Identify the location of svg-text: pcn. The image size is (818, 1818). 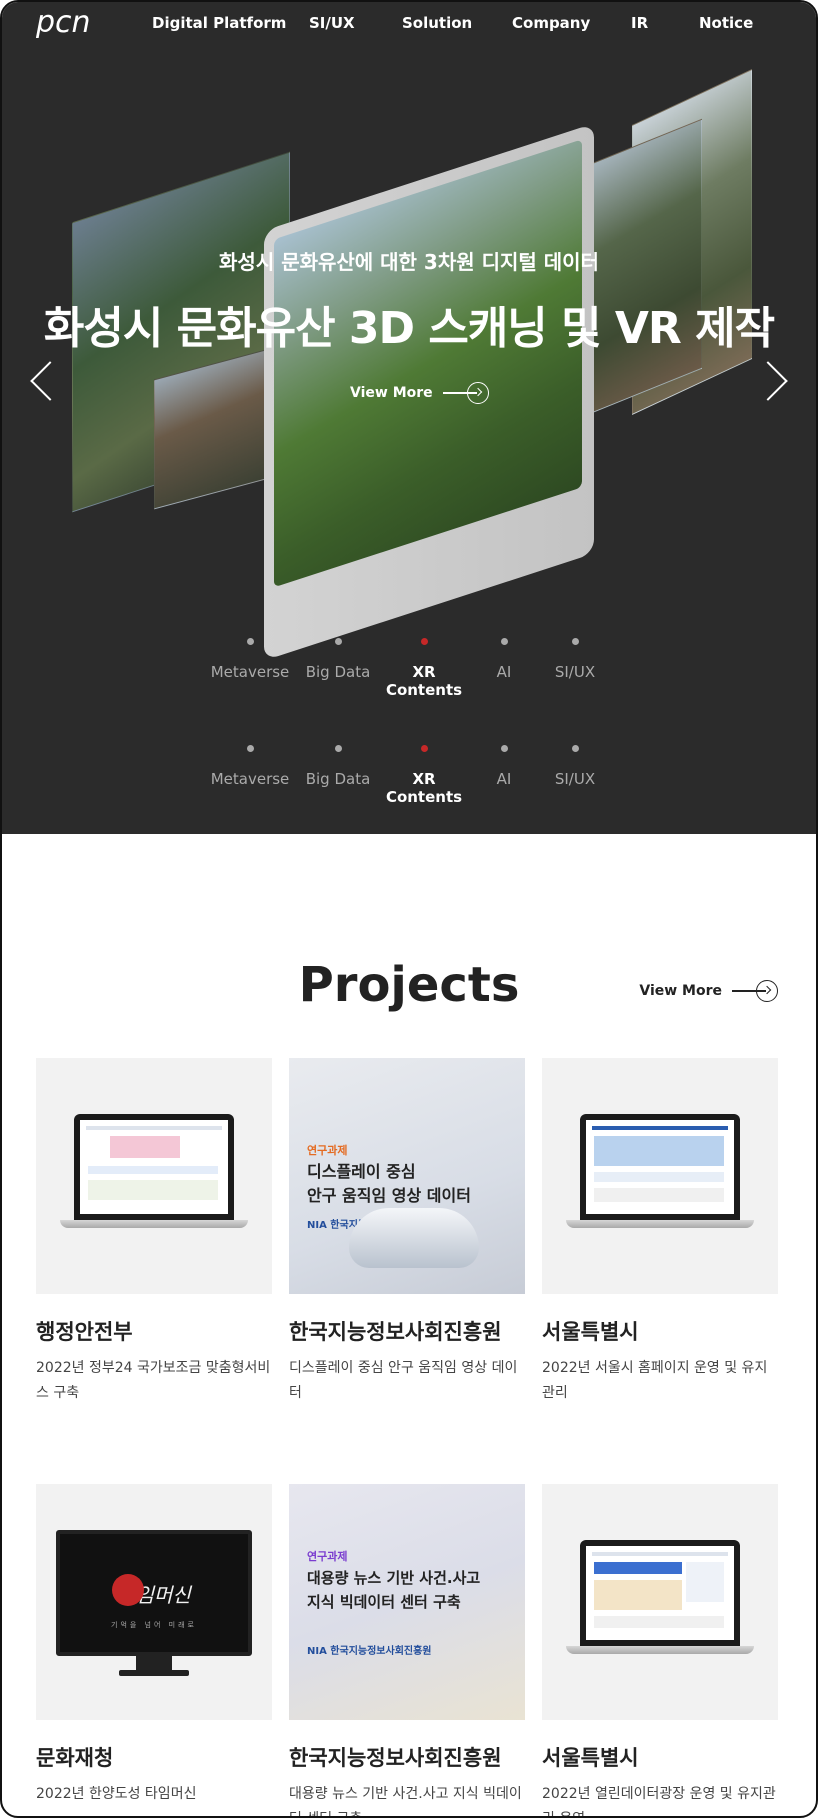
(63, 23).